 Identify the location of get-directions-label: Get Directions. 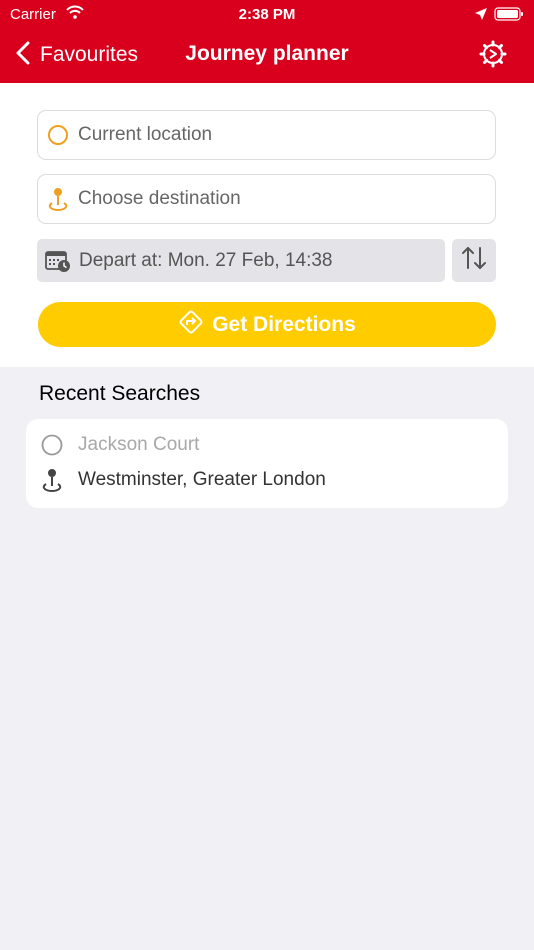
(284, 324).